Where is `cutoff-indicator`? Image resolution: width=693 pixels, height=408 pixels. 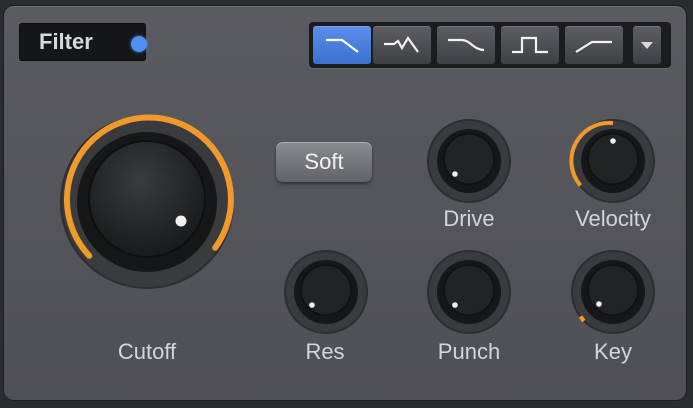 cutoff-indicator is located at coordinates (181, 221).